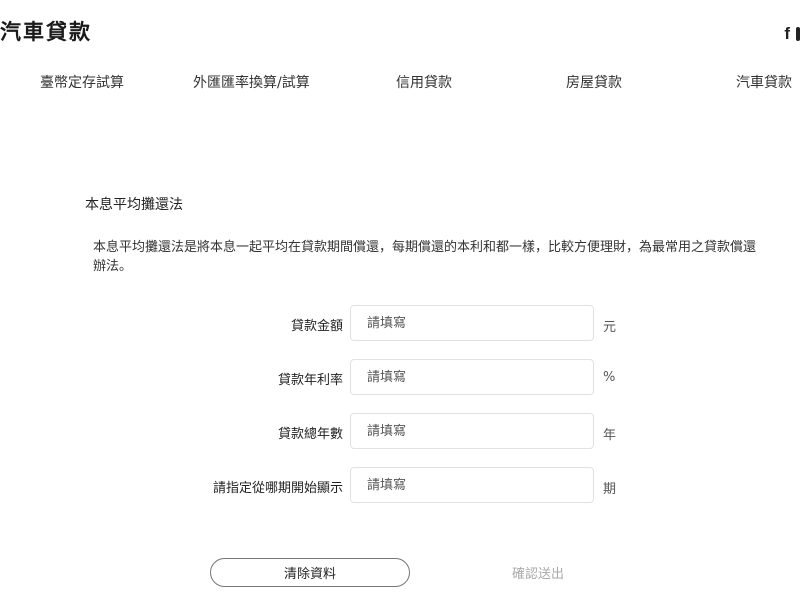 Image resolution: width=800 pixels, height=599 pixels. What do you see at coordinates (46, 32) in the screenshot?
I see `page-title: 汽車貸款` at bounding box center [46, 32].